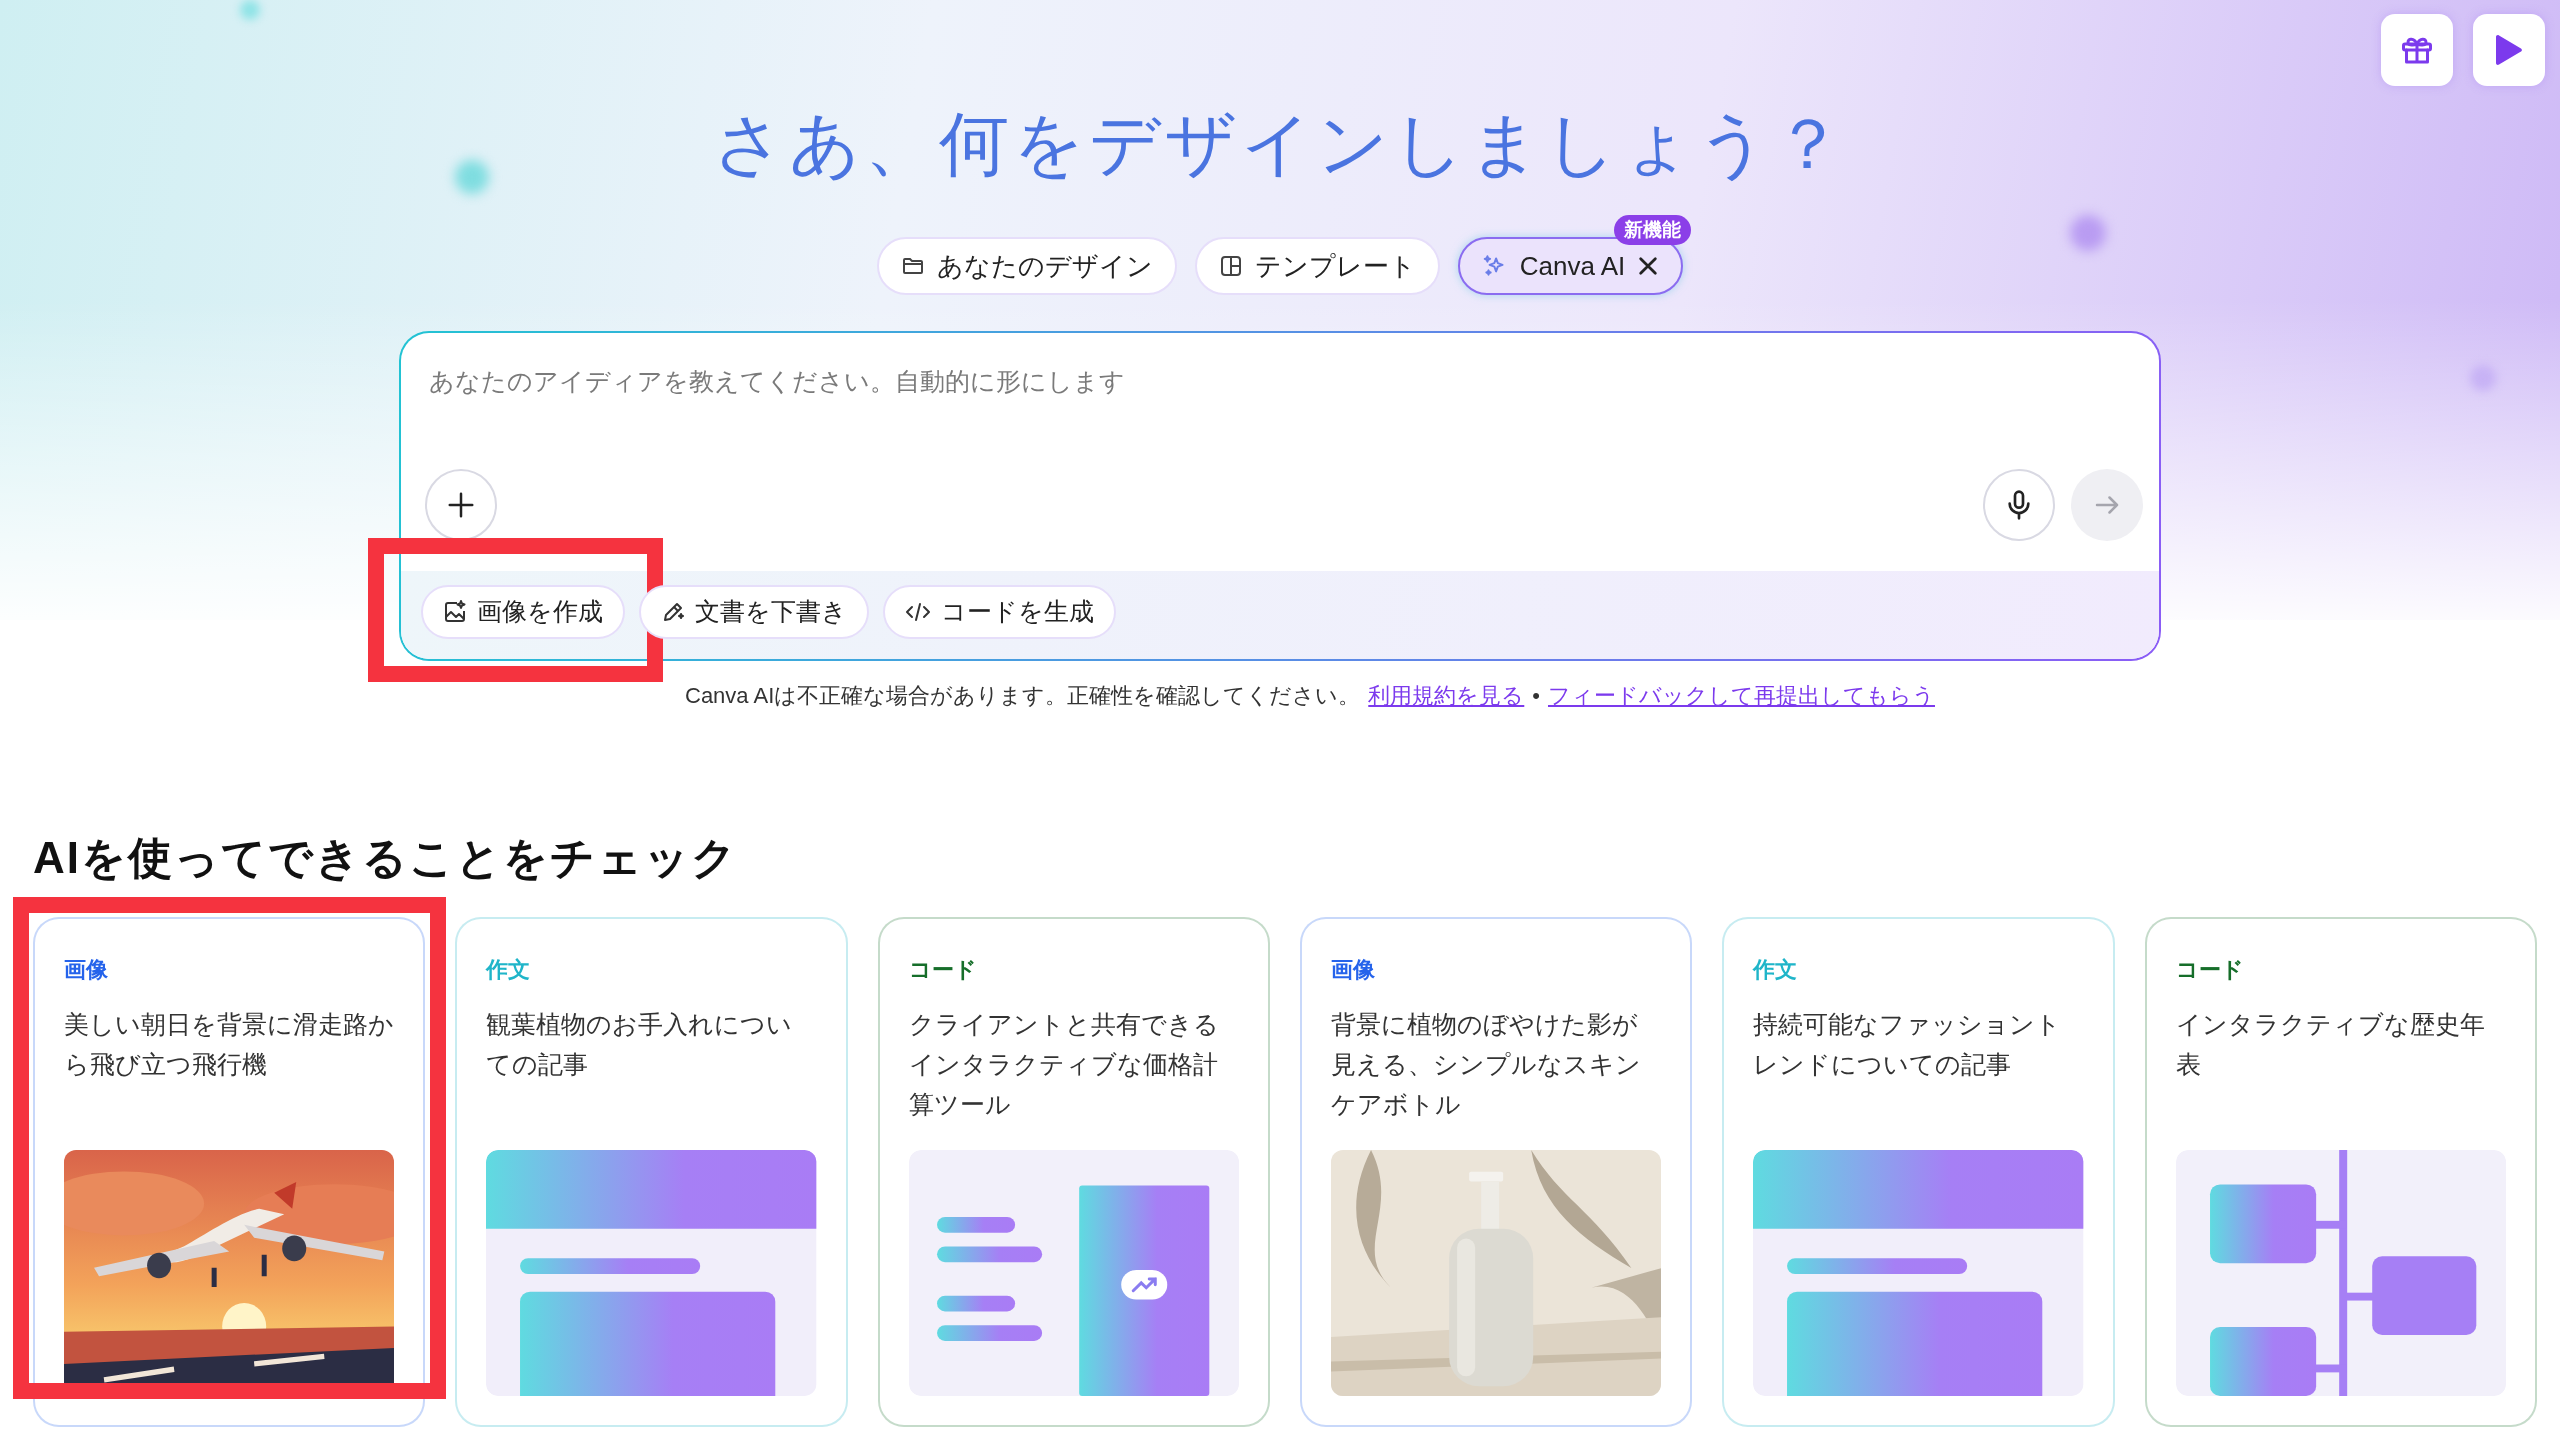 Image resolution: width=2560 pixels, height=1433 pixels. I want to click on suggestion-card: 画像 美しい朝日を背景に滑走路から飛び立つ飛行機, so click(229, 1172).